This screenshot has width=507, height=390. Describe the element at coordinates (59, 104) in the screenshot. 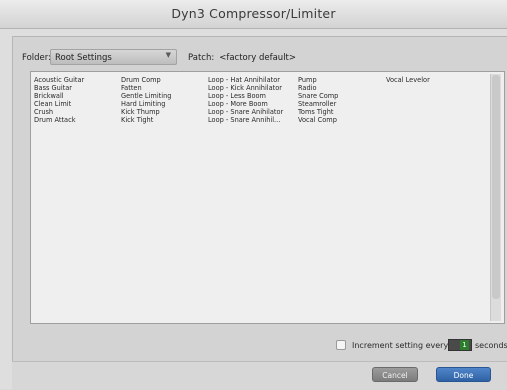

I see `preset-item: Clean Limit` at that location.